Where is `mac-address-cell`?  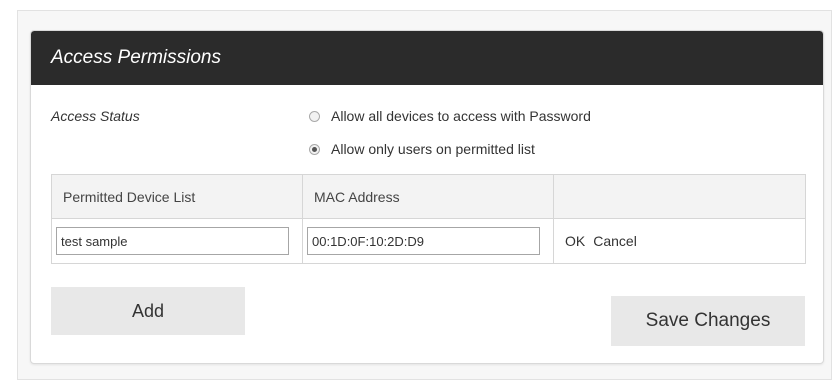 mac-address-cell is located at coordinates (428, 241).